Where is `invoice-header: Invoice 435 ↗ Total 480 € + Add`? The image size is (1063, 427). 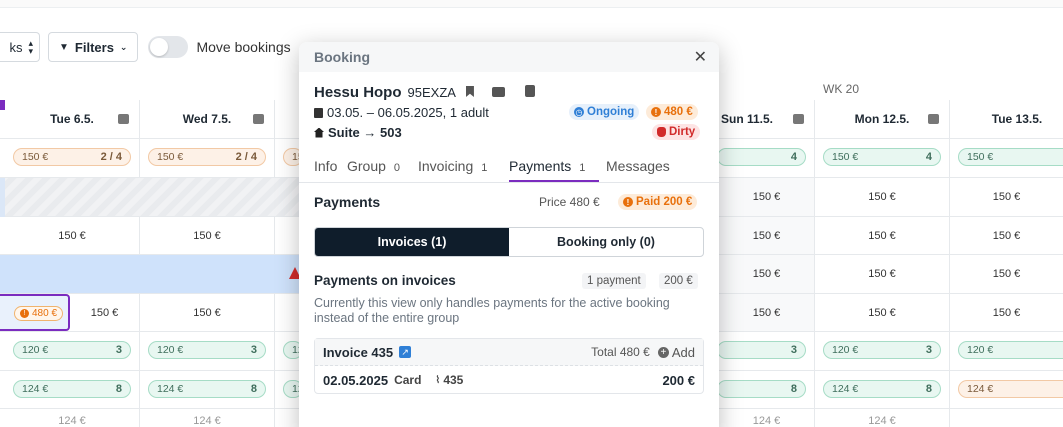
invoice-header: Invoice 435 ↗ Total 480 € + Add is located at coordinates (509, 352).